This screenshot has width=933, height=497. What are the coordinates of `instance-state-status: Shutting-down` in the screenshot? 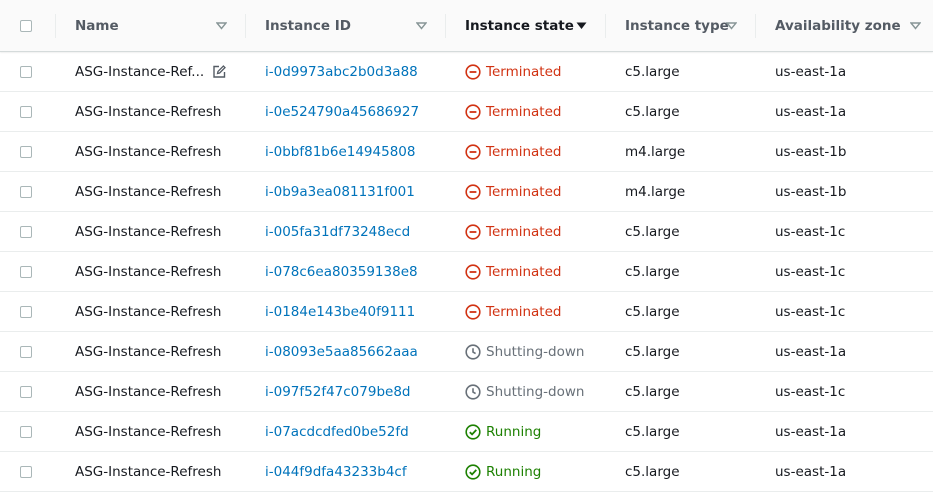 It's located at (524, 352).